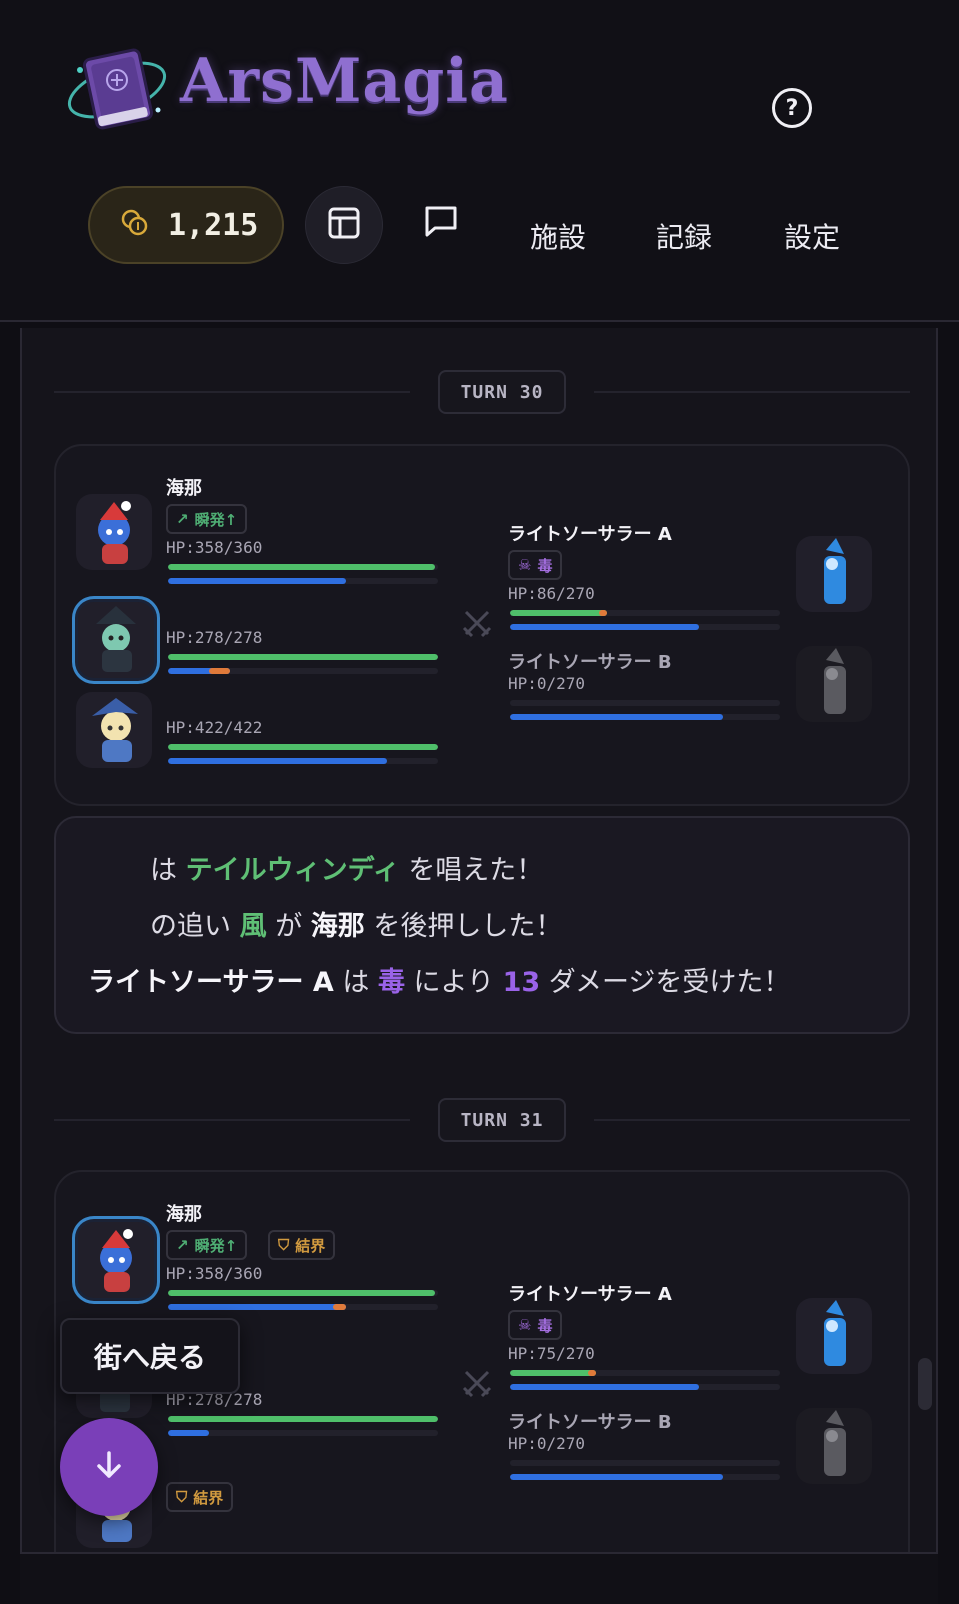 The width and height of the screenshot is (959, 1604). What do you see at coordinates (347, 870) in the screenshot?
I see `message-line-1: は テイルウィンディ を唱えた！` at bounding box center [347, 870].